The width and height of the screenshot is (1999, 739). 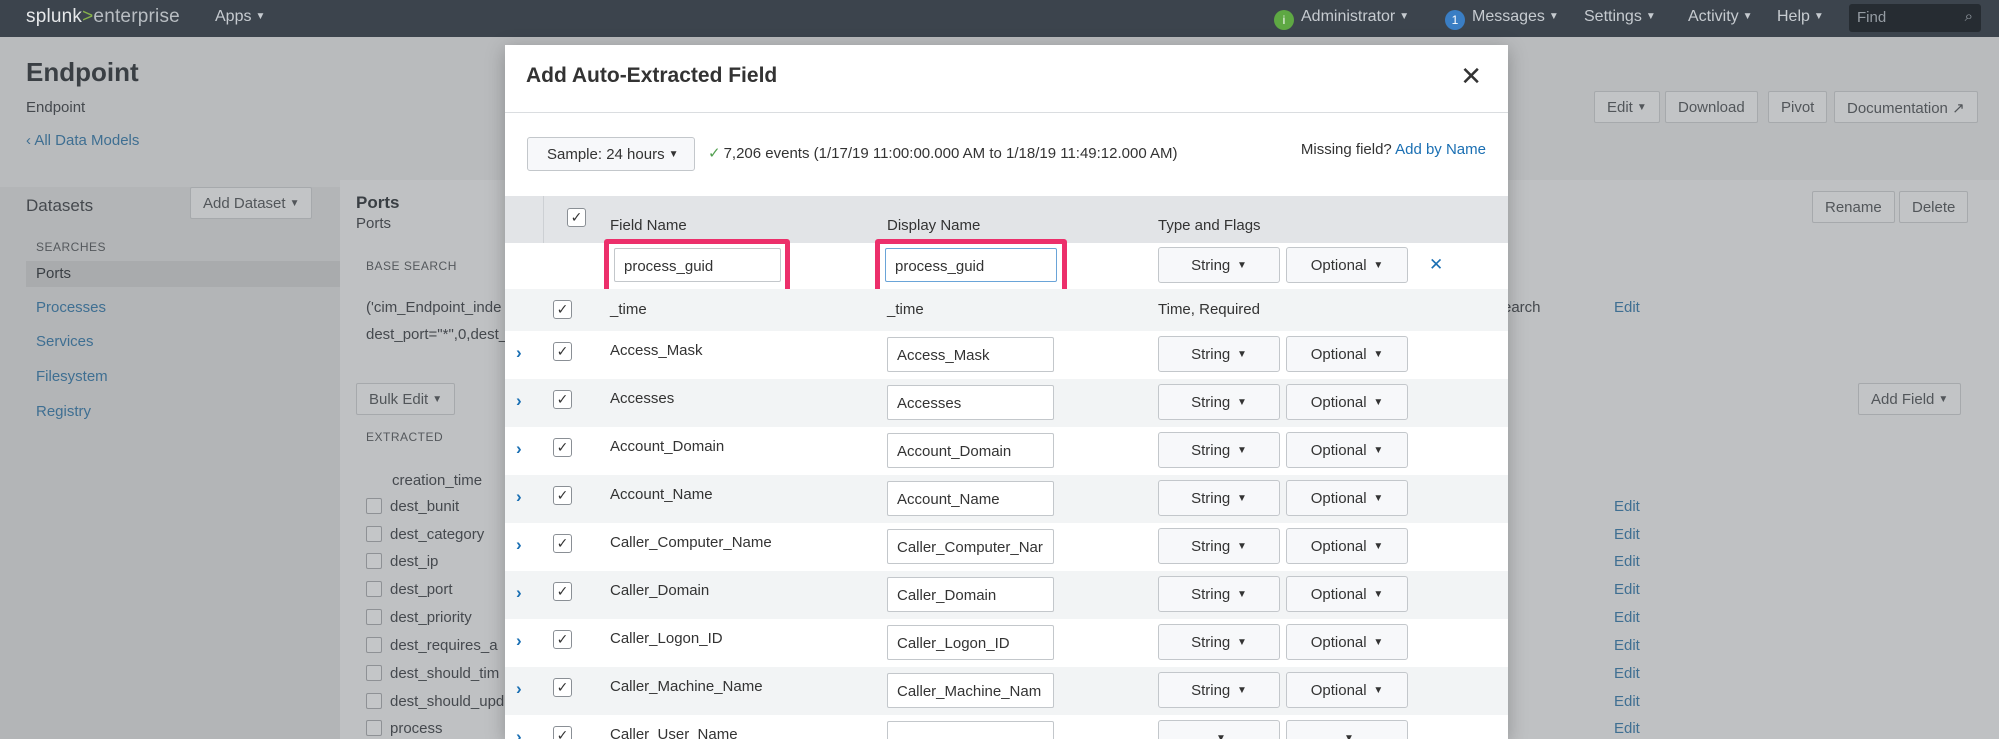 What do you see at coordinates (82, 141) in the screenshot?
I see `back-link: ‹ All Data Models` at bounding box center [82, 141].